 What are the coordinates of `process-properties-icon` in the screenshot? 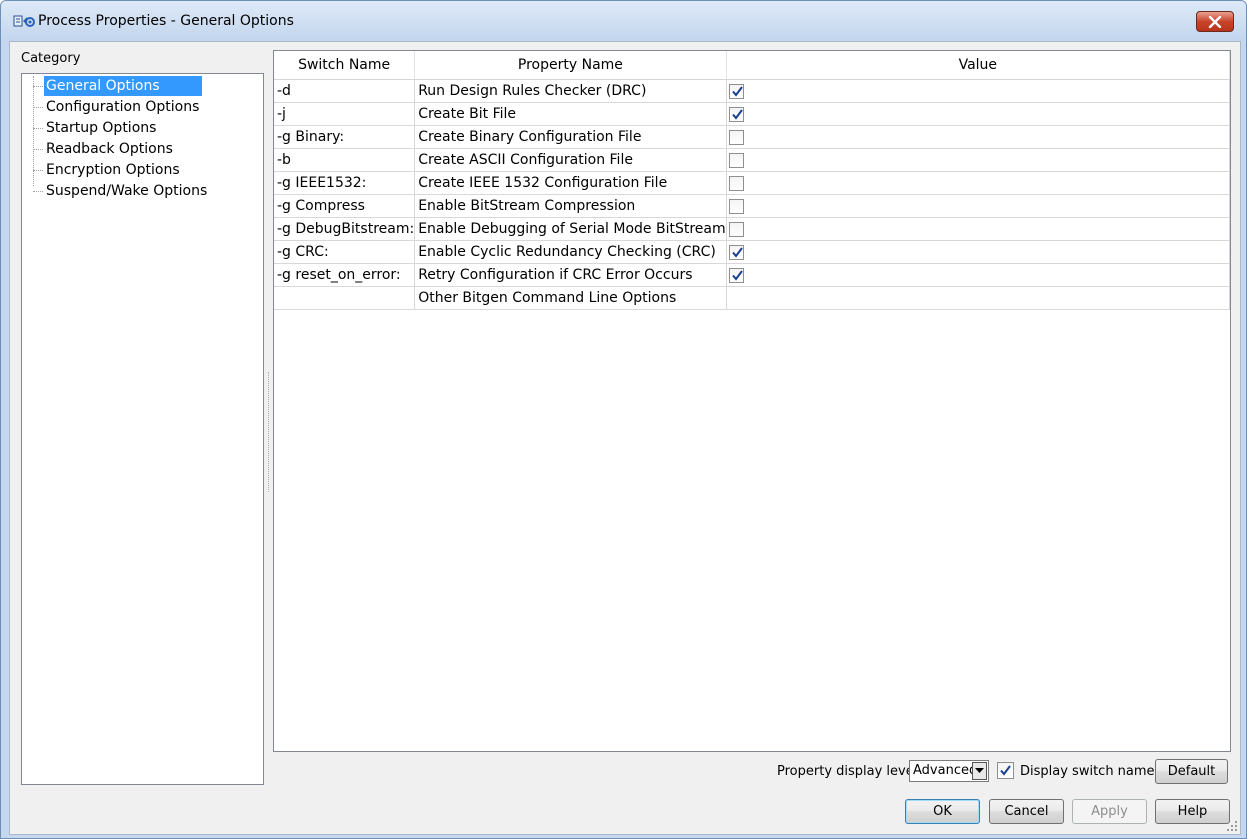 It's located at (24, 22).